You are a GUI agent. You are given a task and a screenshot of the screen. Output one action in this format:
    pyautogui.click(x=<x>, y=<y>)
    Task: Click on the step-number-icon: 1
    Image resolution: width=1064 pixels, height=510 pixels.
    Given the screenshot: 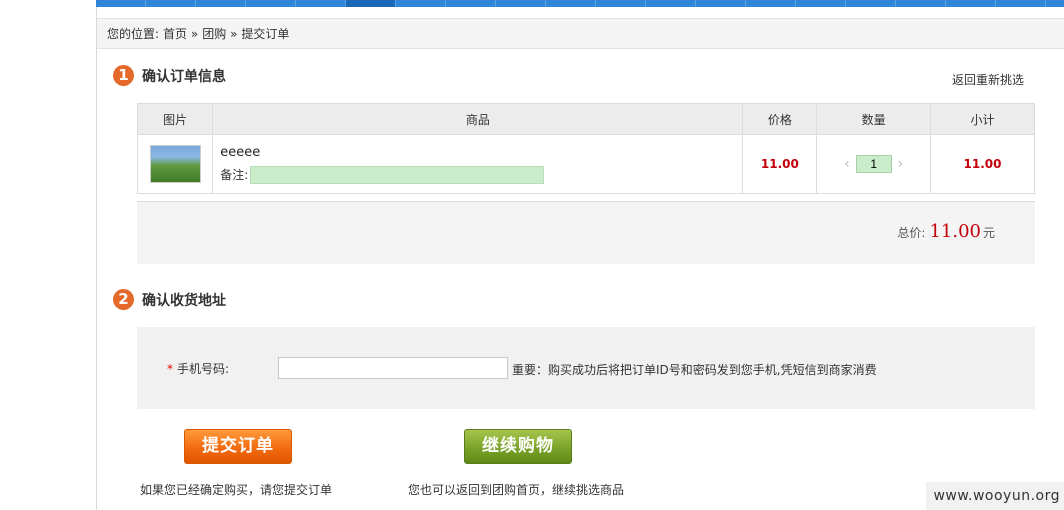 What is the action you would take?
    pyautogui.click(x=123, y=75)
    